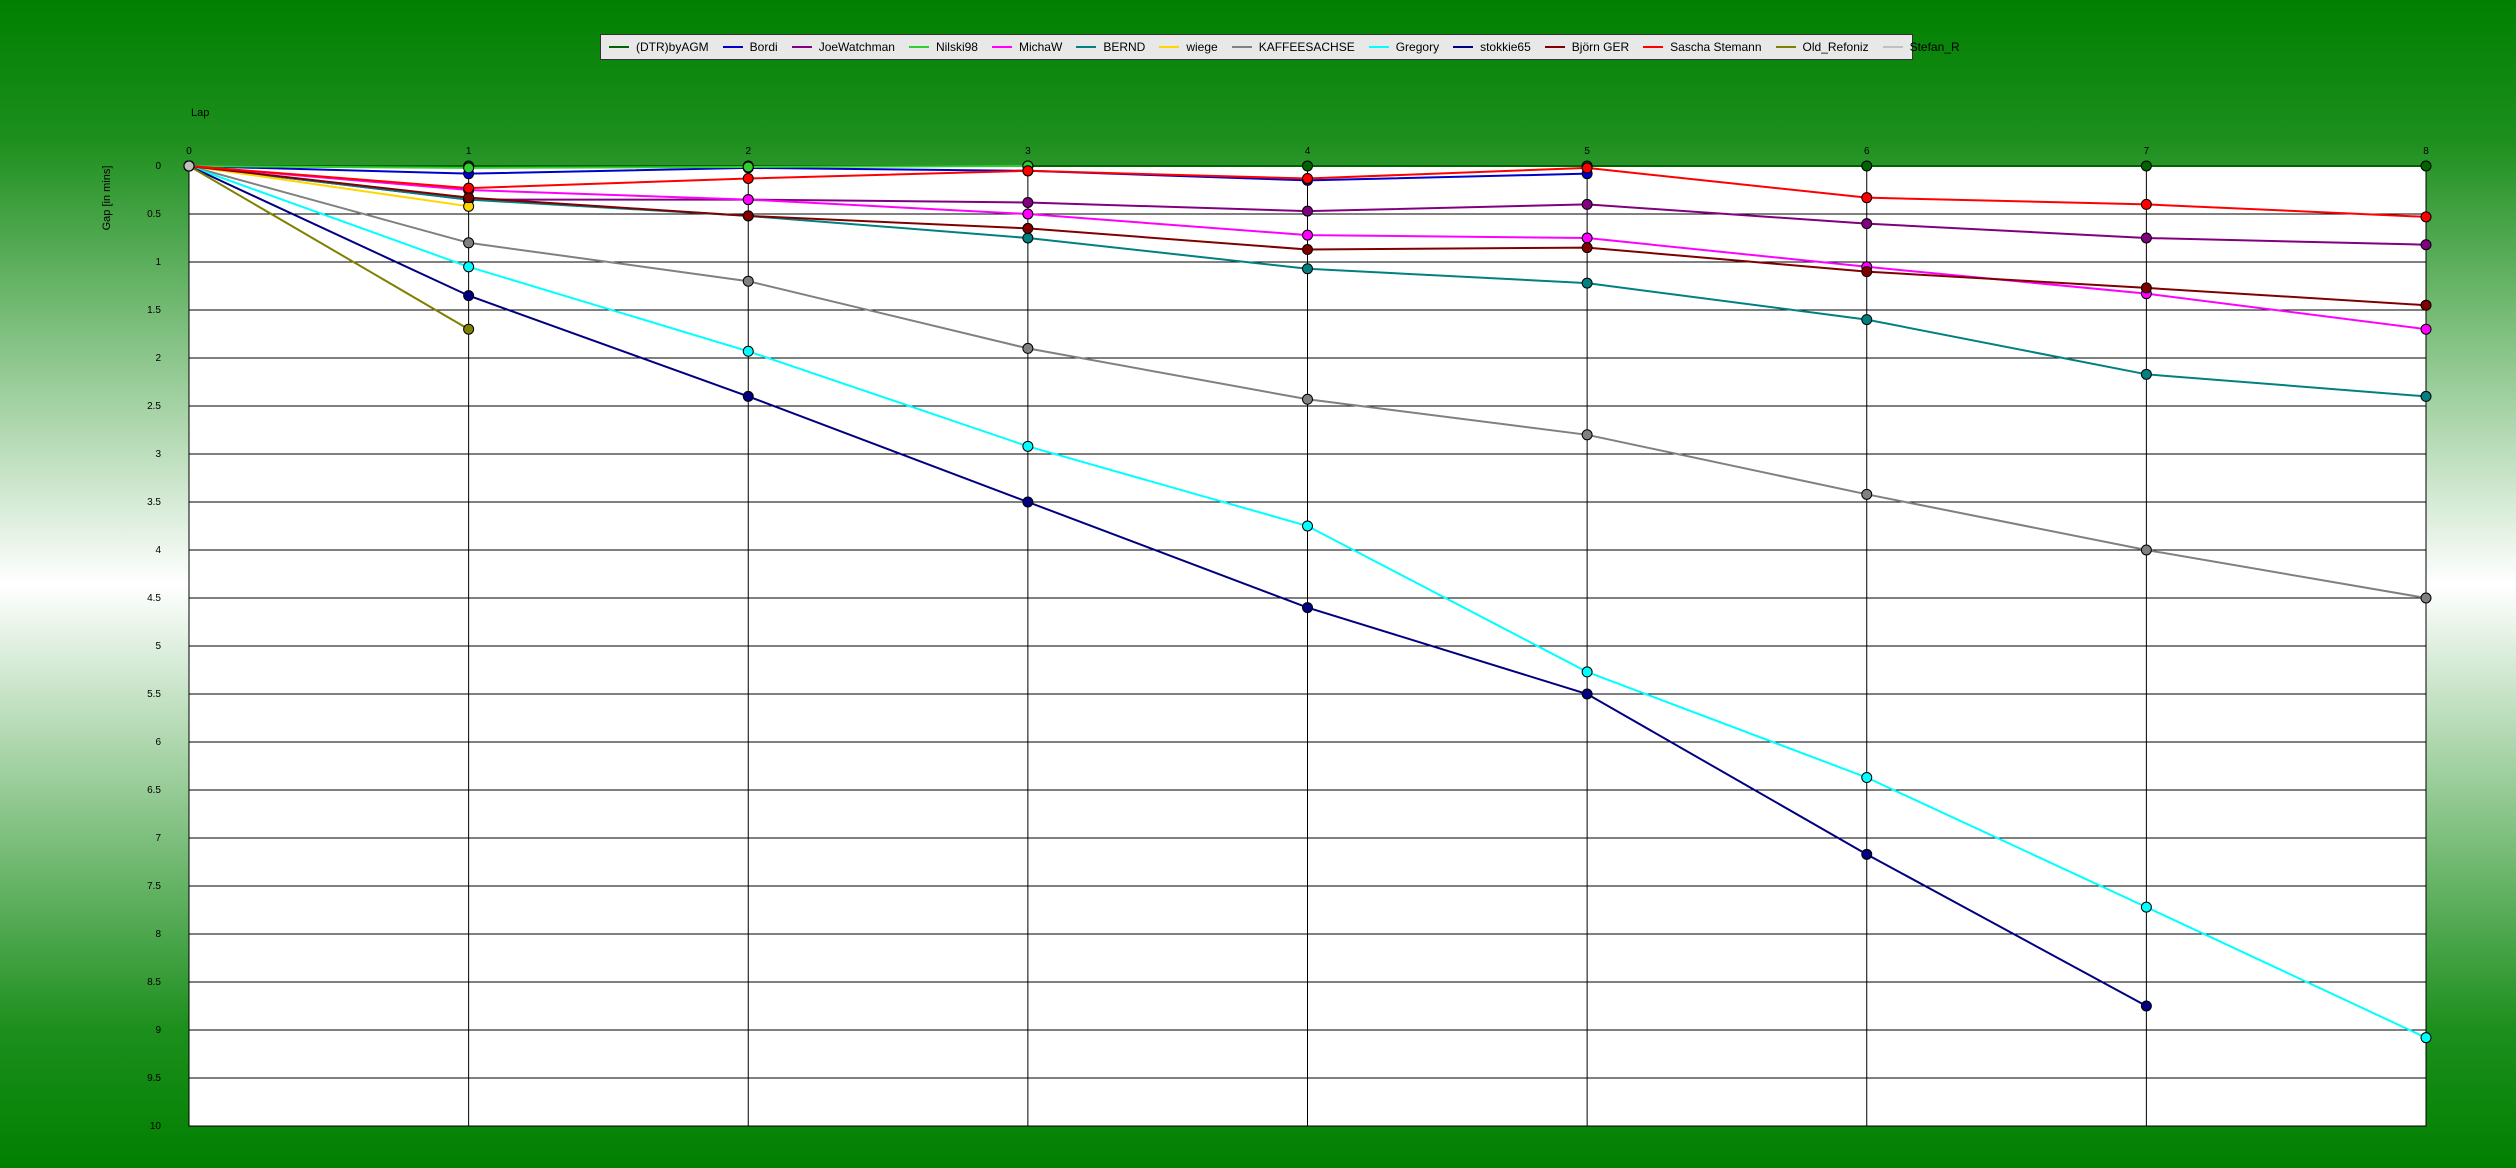 This screenshot has width=2516, height=1168. What do you see at coordinates (154, 1078) in the screenshot?
I see `y-tick-label: 9.5` at bounding box center [154, 1078].